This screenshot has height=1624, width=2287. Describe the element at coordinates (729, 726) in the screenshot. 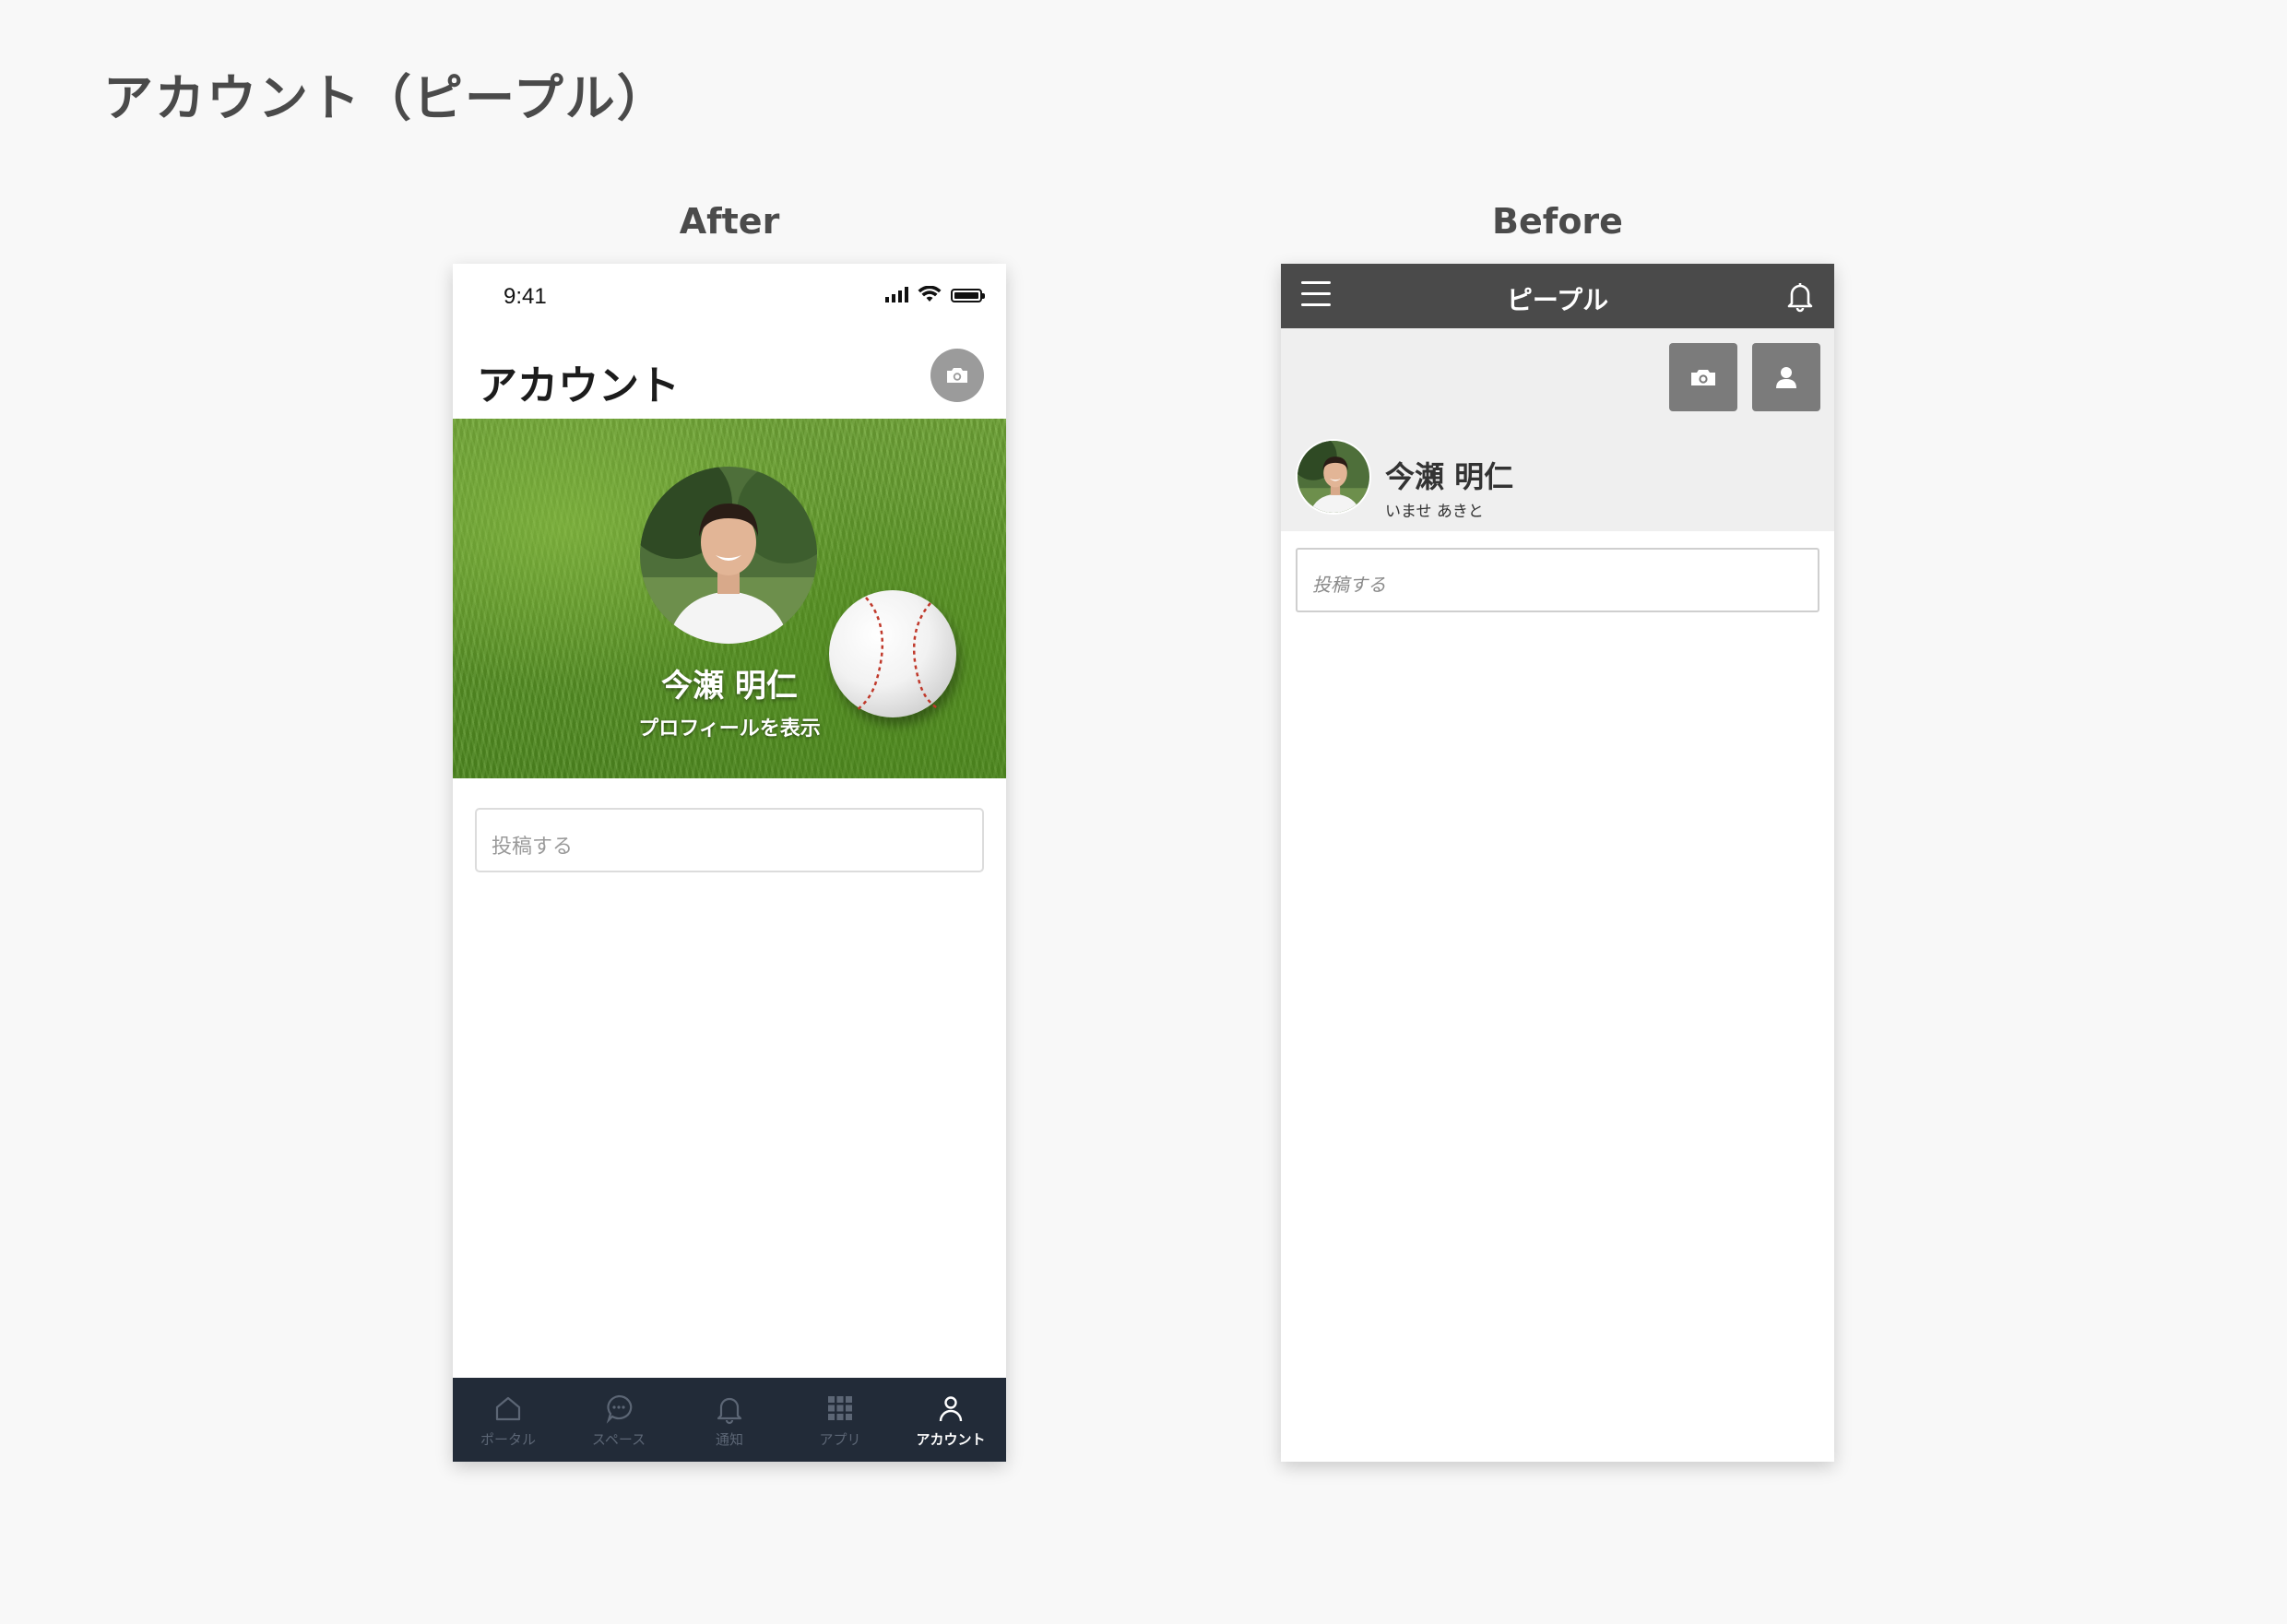

I see `view-profile-link: プロフィールを表示` at that location.